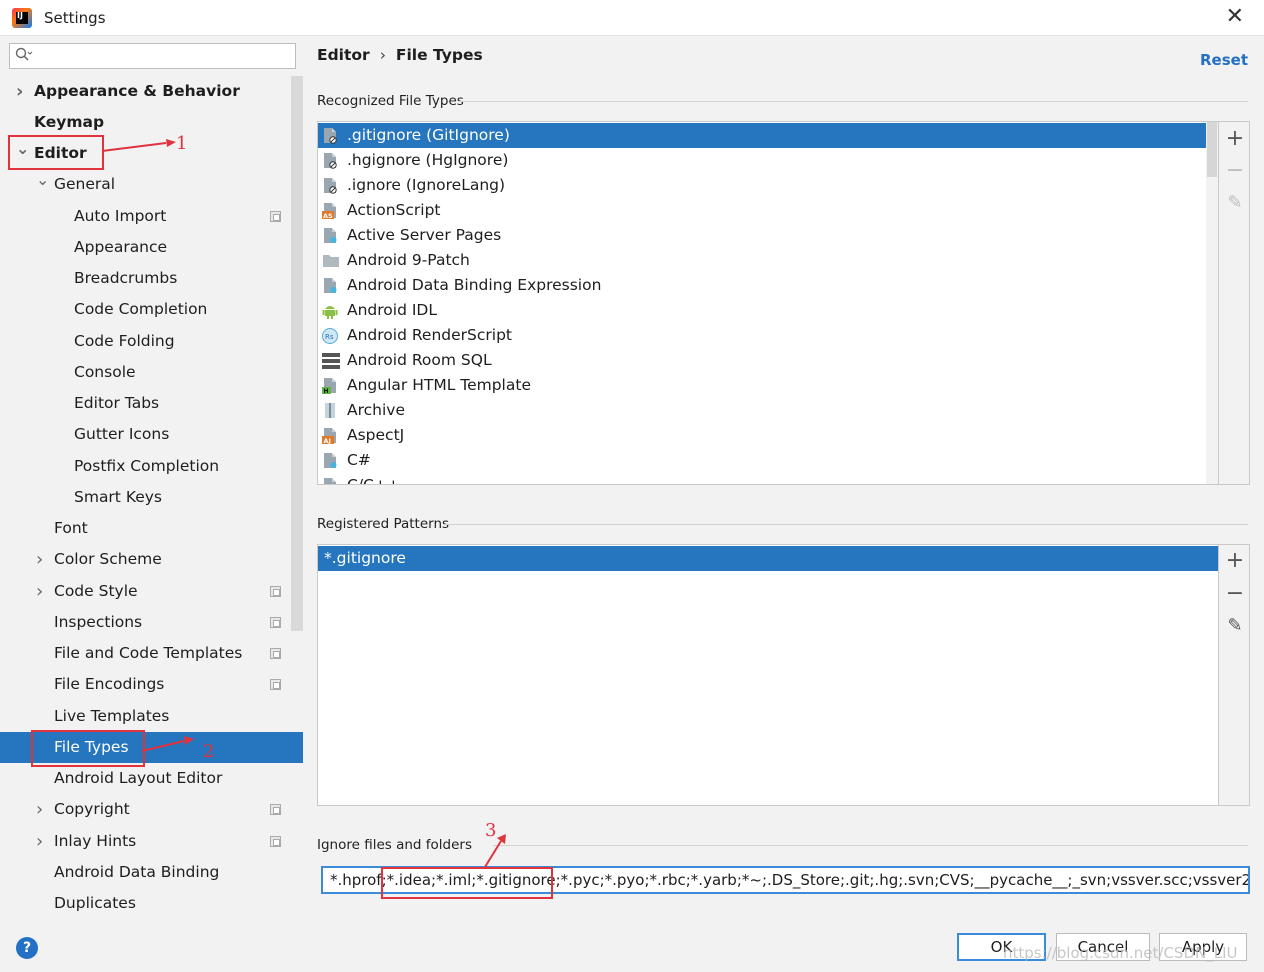 The height and width of the screenshot is (972, 1264). Describe the element at coordinates (121, 434) in the screenshot. I see `sidebar-item: Gutter Icons` at that location.